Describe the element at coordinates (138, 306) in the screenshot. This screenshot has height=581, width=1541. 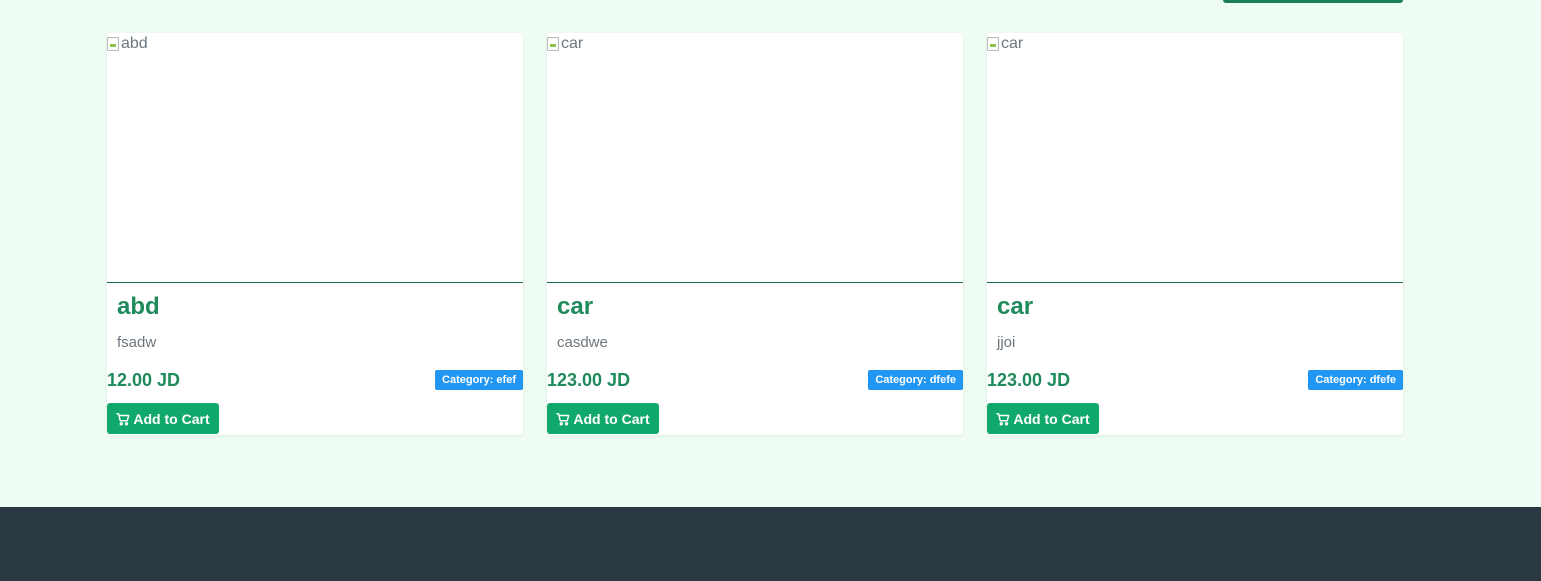
I see `product-title: abd` at that location.